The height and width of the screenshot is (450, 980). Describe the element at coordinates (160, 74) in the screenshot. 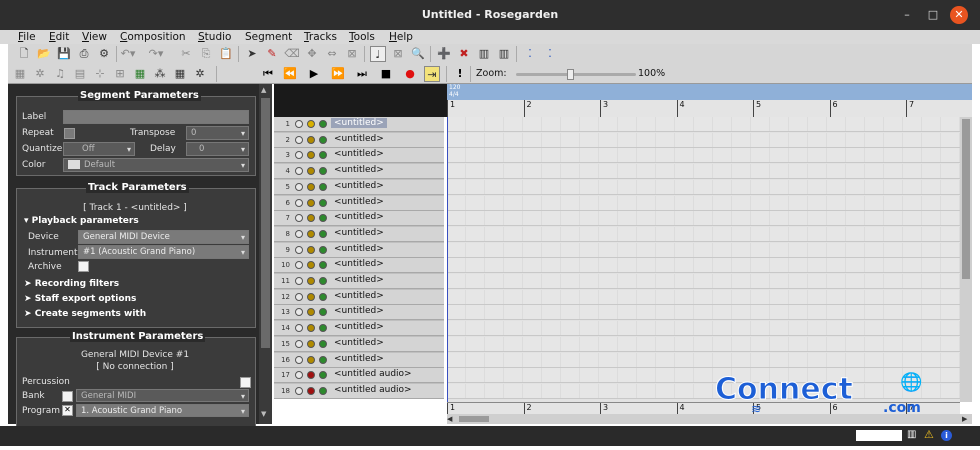

I see `audio-manager-icon: ⁂` at that location.